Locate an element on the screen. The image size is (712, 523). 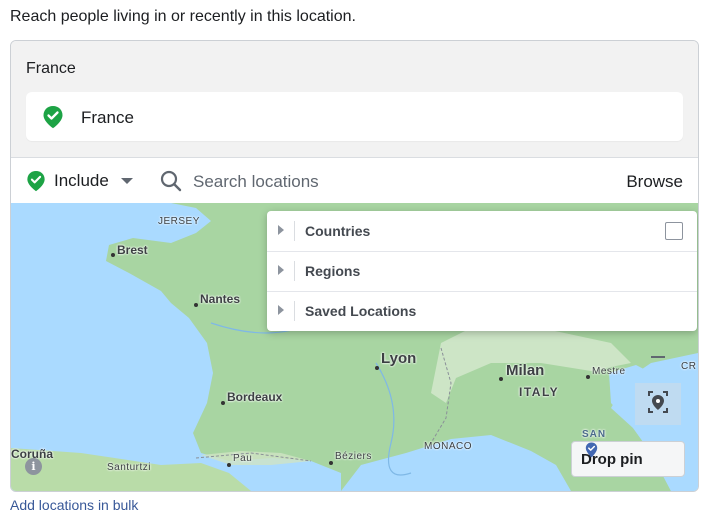
browse-item-countries: Countries is located at coordinates (482, 231).